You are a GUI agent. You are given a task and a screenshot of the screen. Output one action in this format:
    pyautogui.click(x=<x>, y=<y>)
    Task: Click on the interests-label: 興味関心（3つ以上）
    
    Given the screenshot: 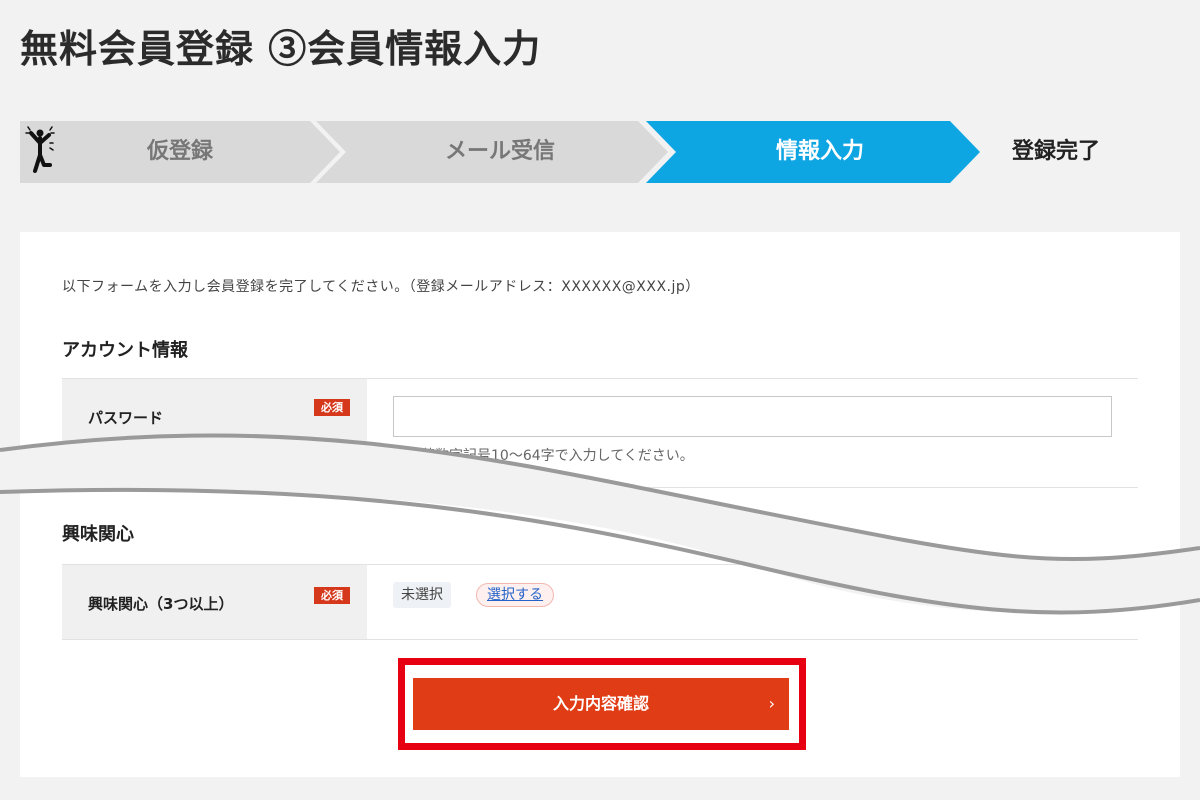 What is the action you would take?
    pyautogui.click(x=161, y=604)
    